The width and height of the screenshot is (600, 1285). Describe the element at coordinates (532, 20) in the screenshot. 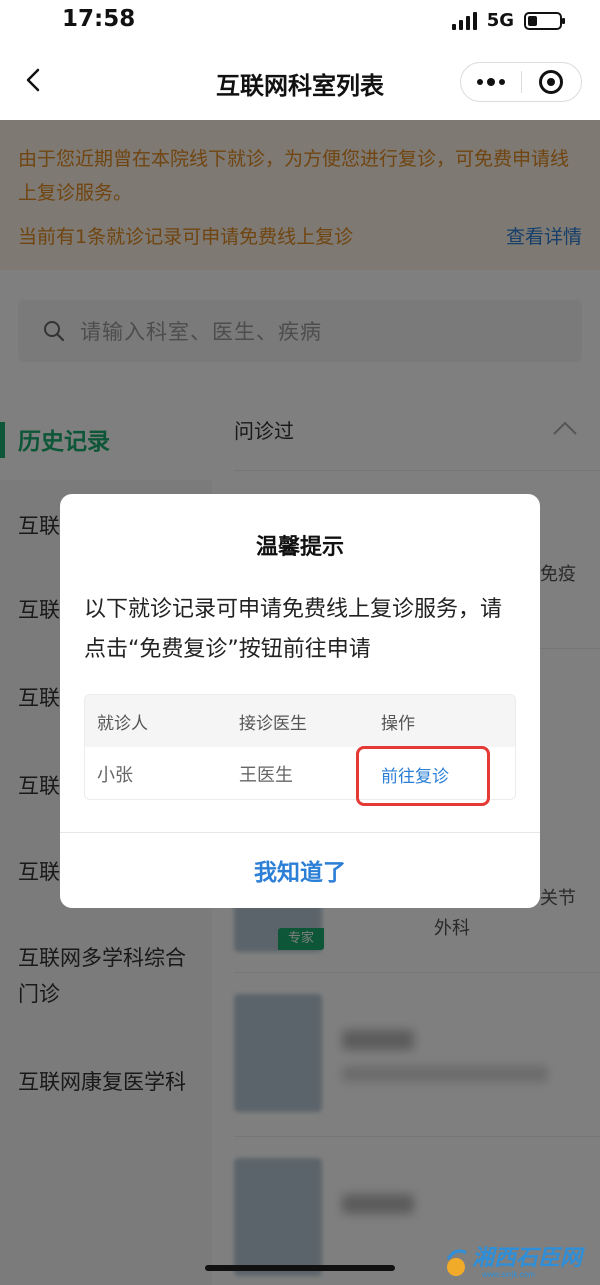

I see `battery-fill` at that location.